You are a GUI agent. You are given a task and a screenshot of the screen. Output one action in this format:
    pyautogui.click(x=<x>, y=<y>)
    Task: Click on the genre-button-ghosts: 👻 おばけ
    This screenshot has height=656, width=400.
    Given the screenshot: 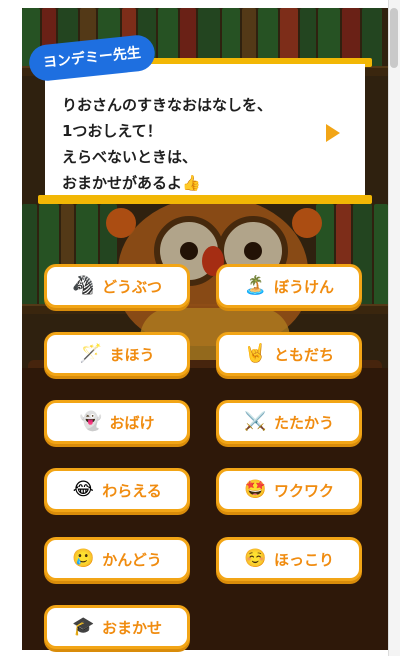 What is the action you would take?
    pyautogui.click(x=117, y=422)
    